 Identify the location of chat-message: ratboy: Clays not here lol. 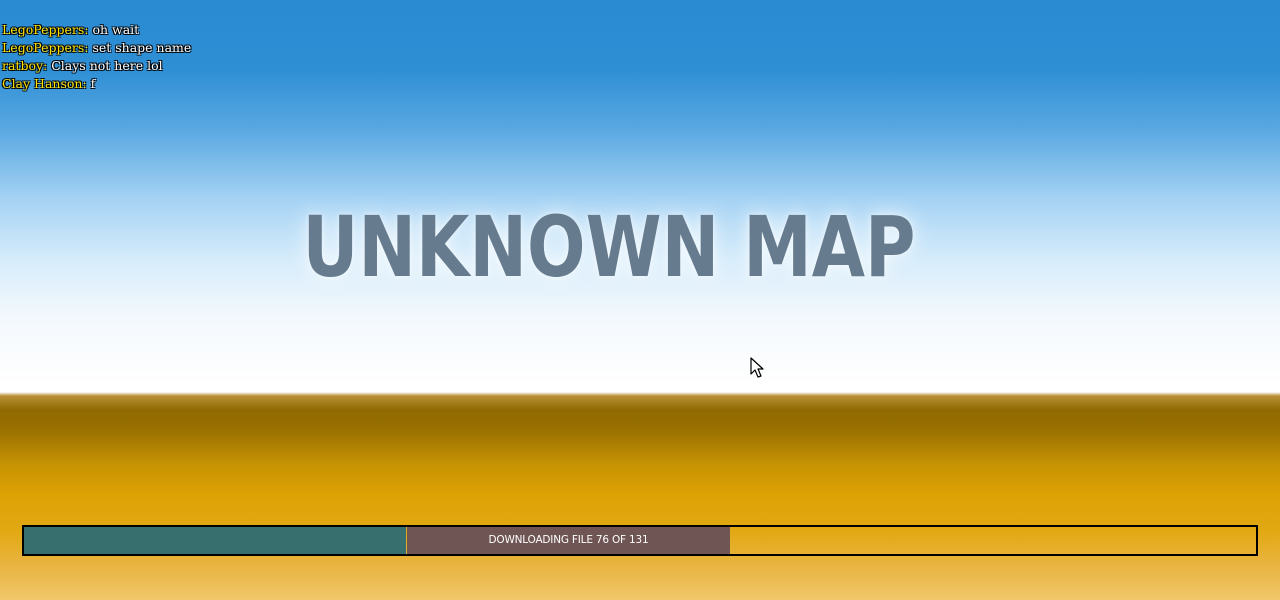
(82, 65).